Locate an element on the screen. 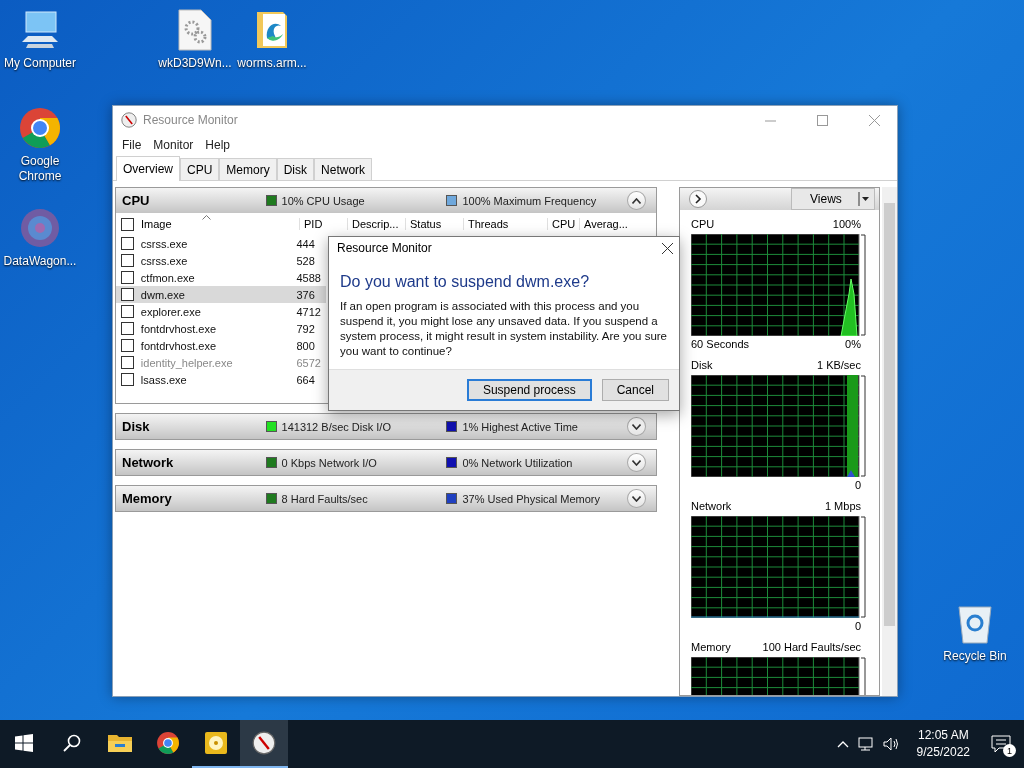 This screenshot has width=1024, height=768. pid-cell-text: 376 is located at coordinates (306, 294).